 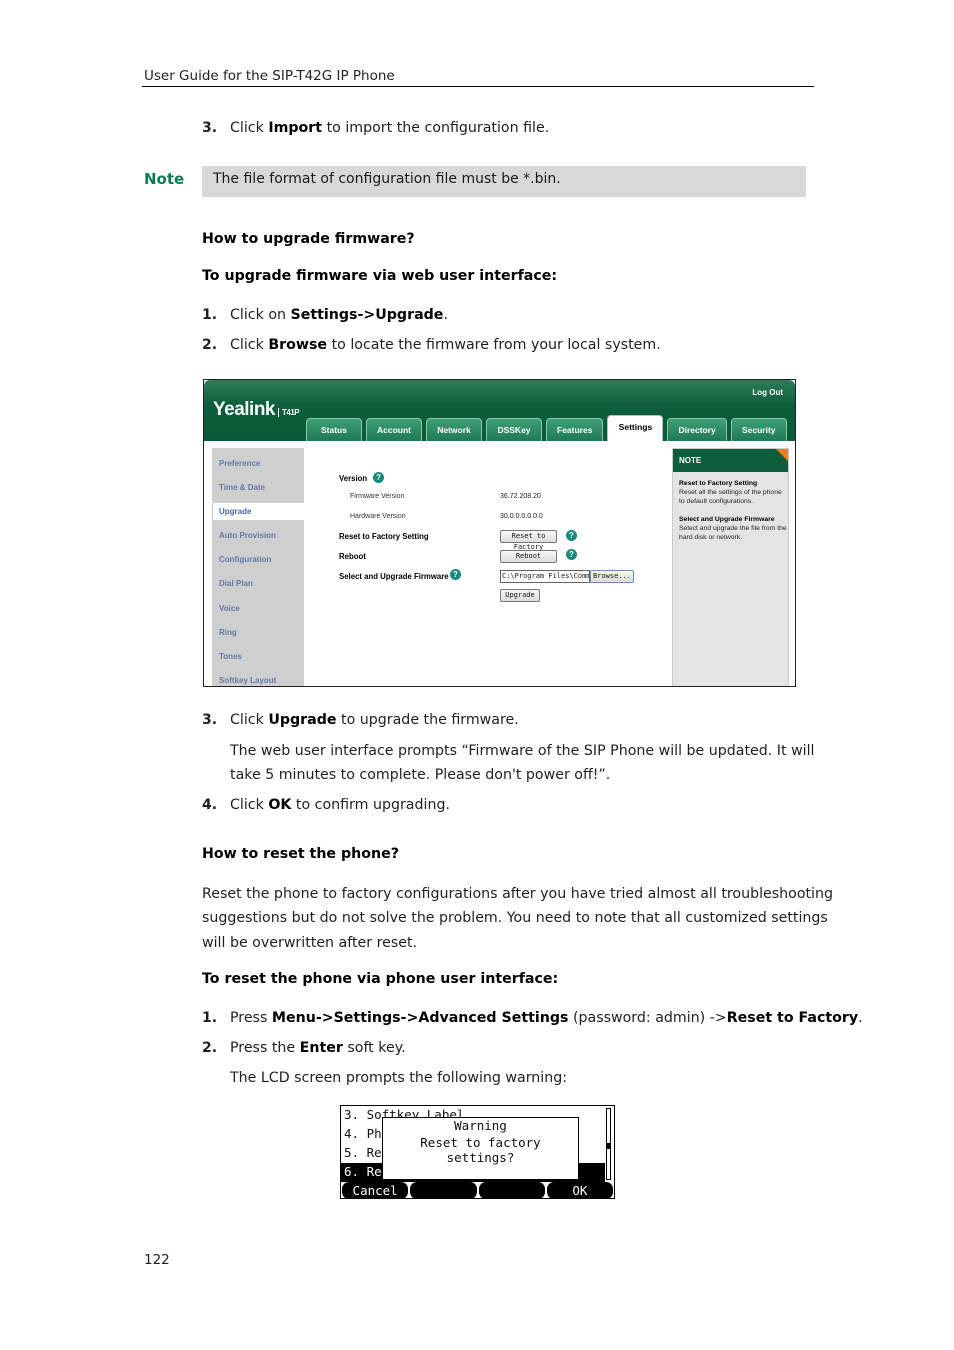 What do you see at coordinates (575, 429) in the screenshot?
I see `tab-features: Features` at bounding box center [575, 429].